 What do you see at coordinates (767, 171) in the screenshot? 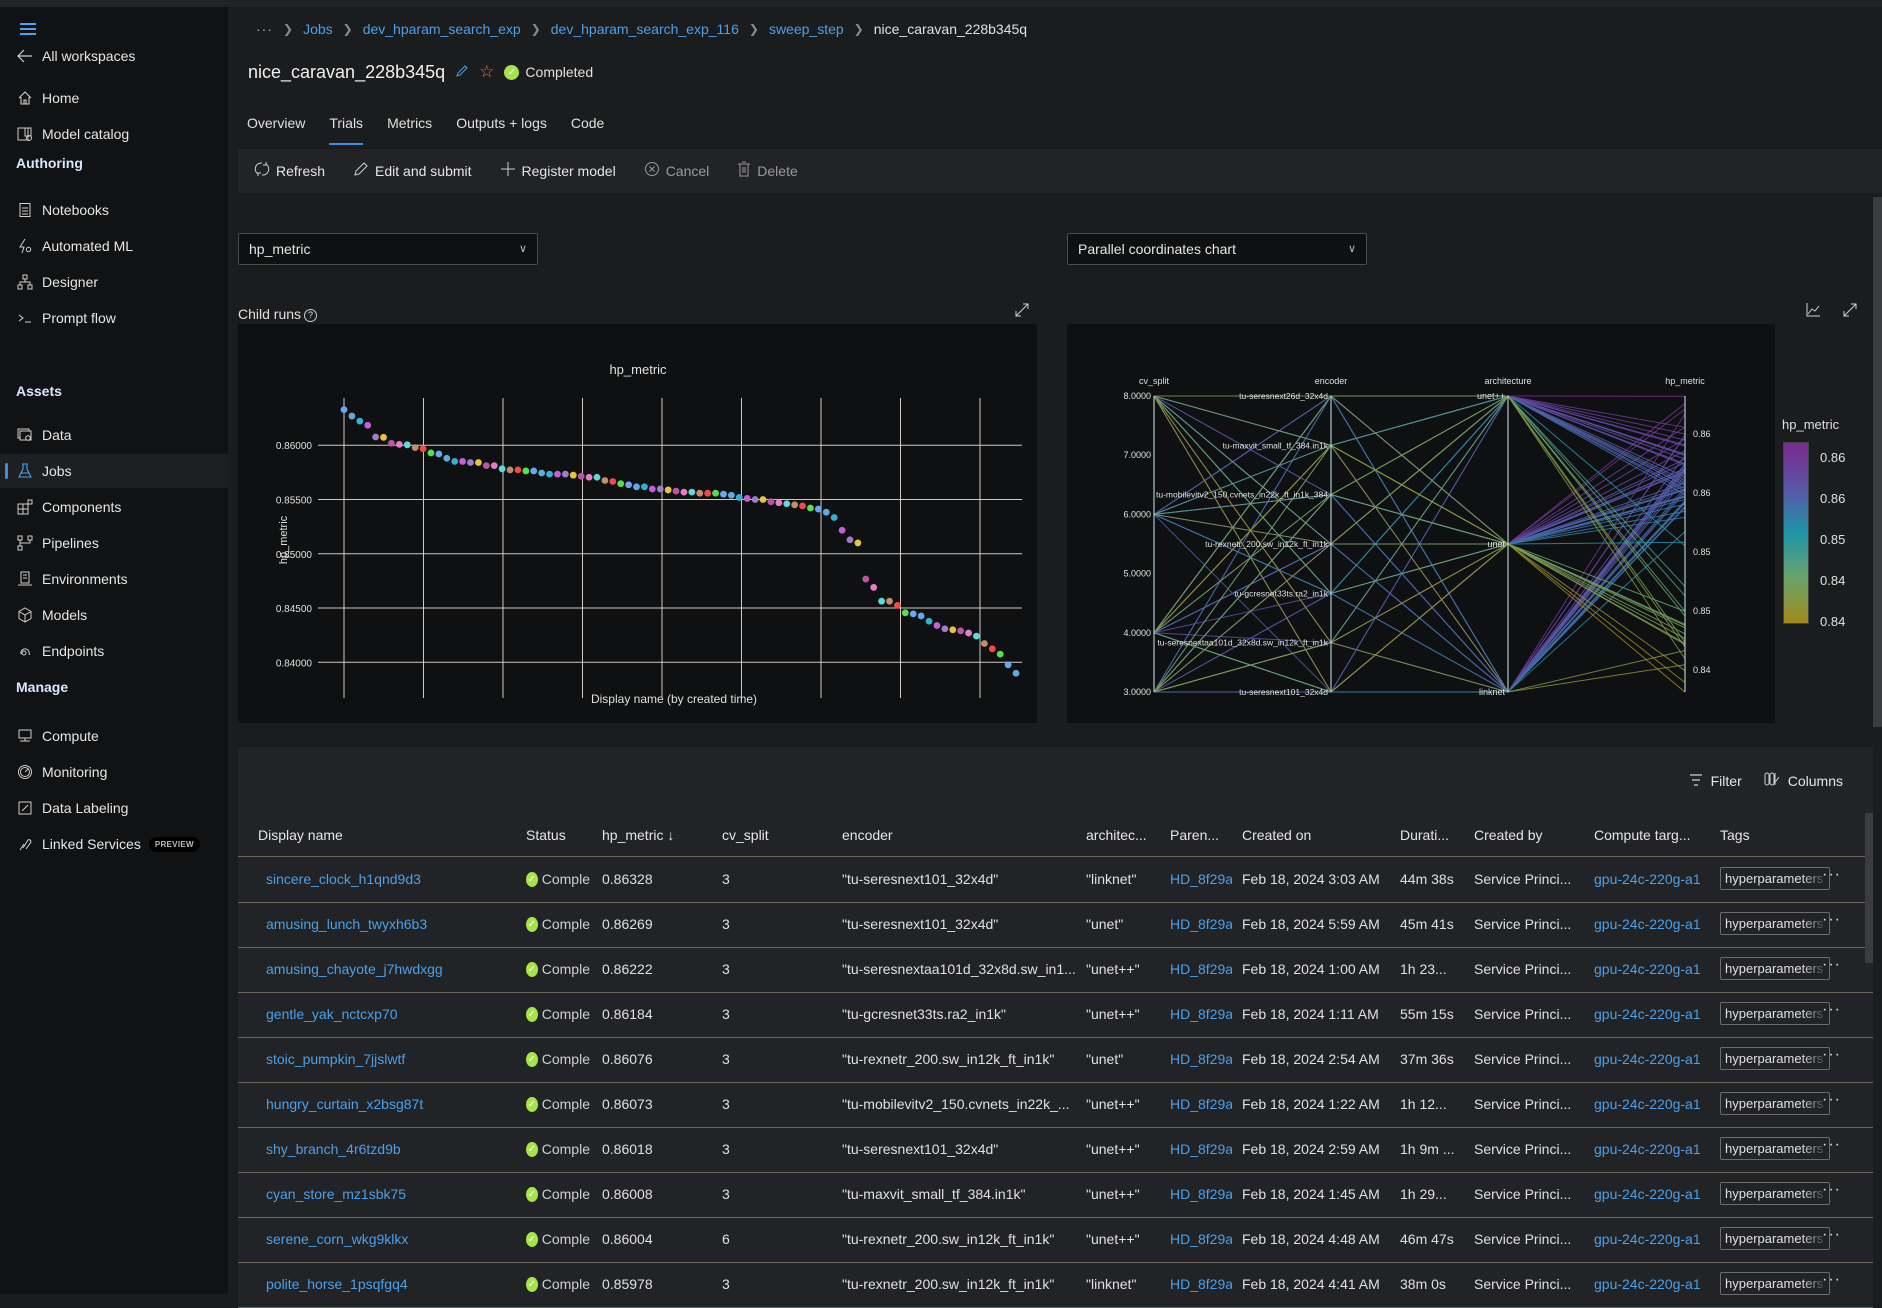
I see `delete-button: Delete` at bounding box center [767, 171].